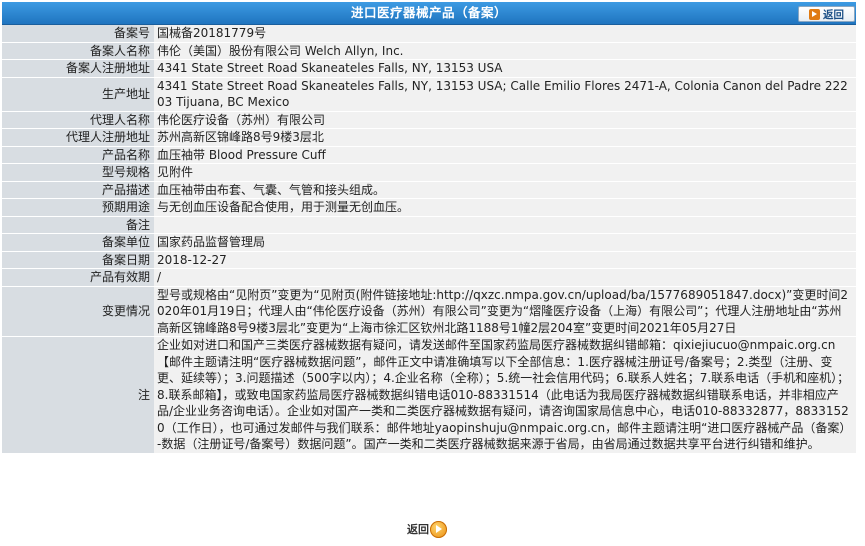  I want to click on bottom-bar: 返回, so click(429, 528).